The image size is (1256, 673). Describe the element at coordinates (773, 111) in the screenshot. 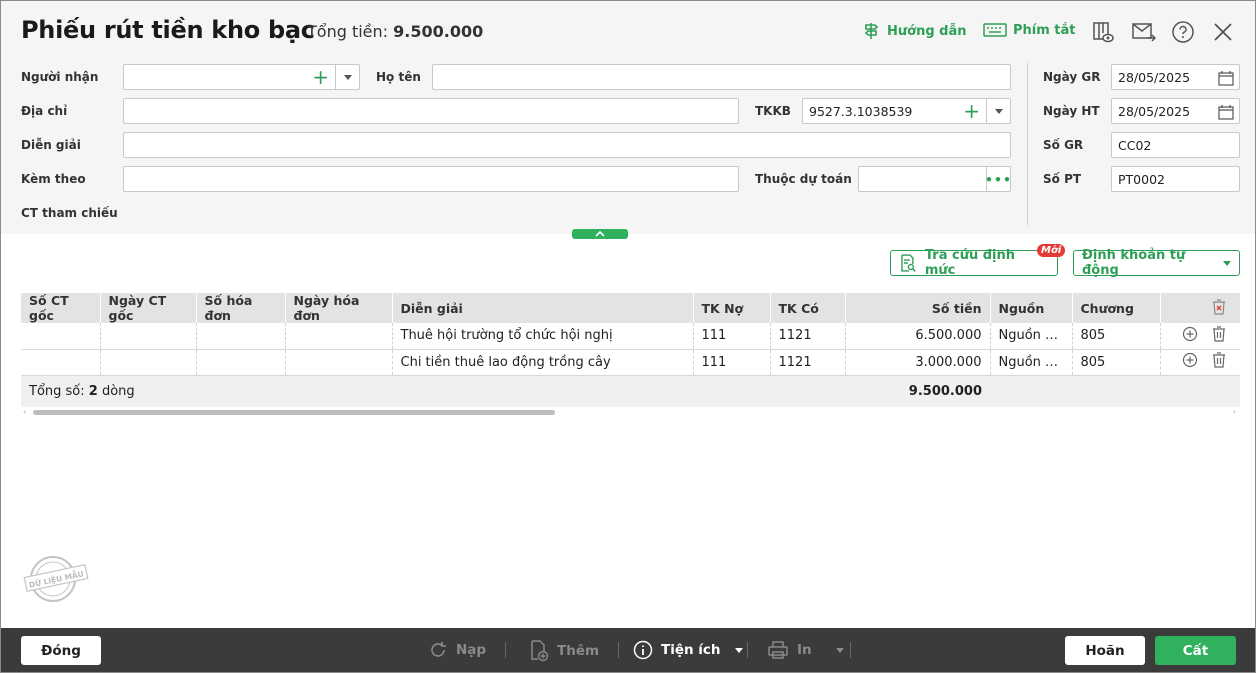

I see `tkkb-label: TKKB` at that location.